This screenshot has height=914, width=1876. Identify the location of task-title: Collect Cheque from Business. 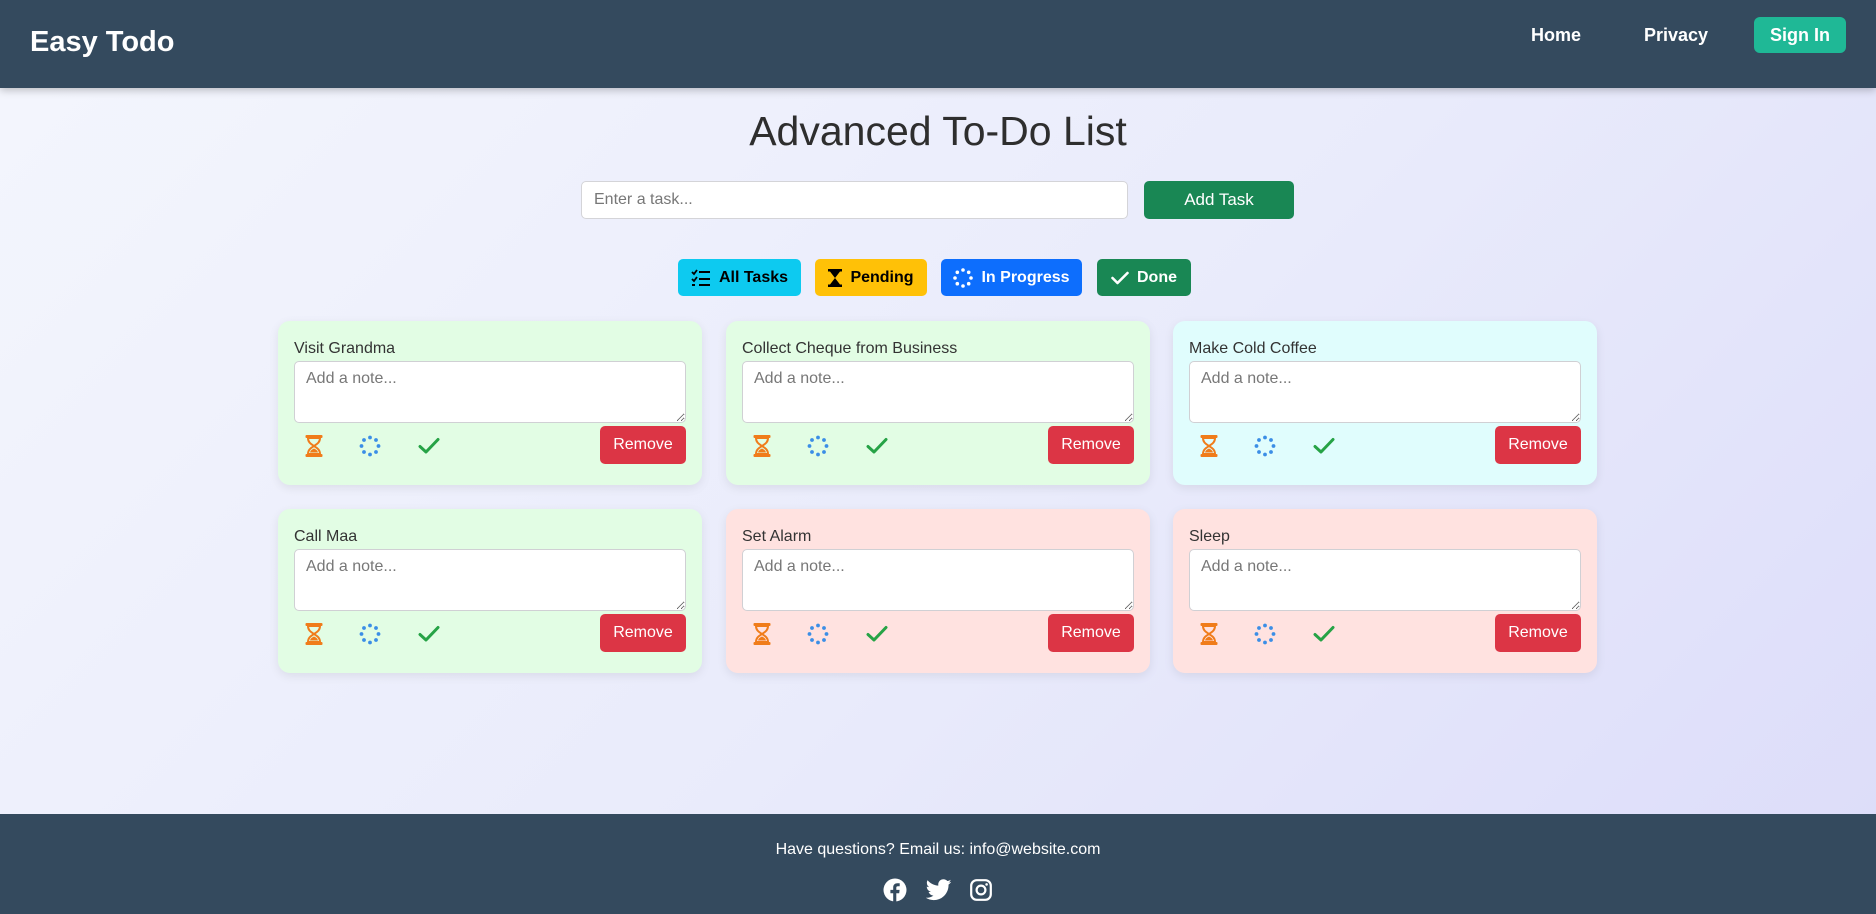
(850, 348).